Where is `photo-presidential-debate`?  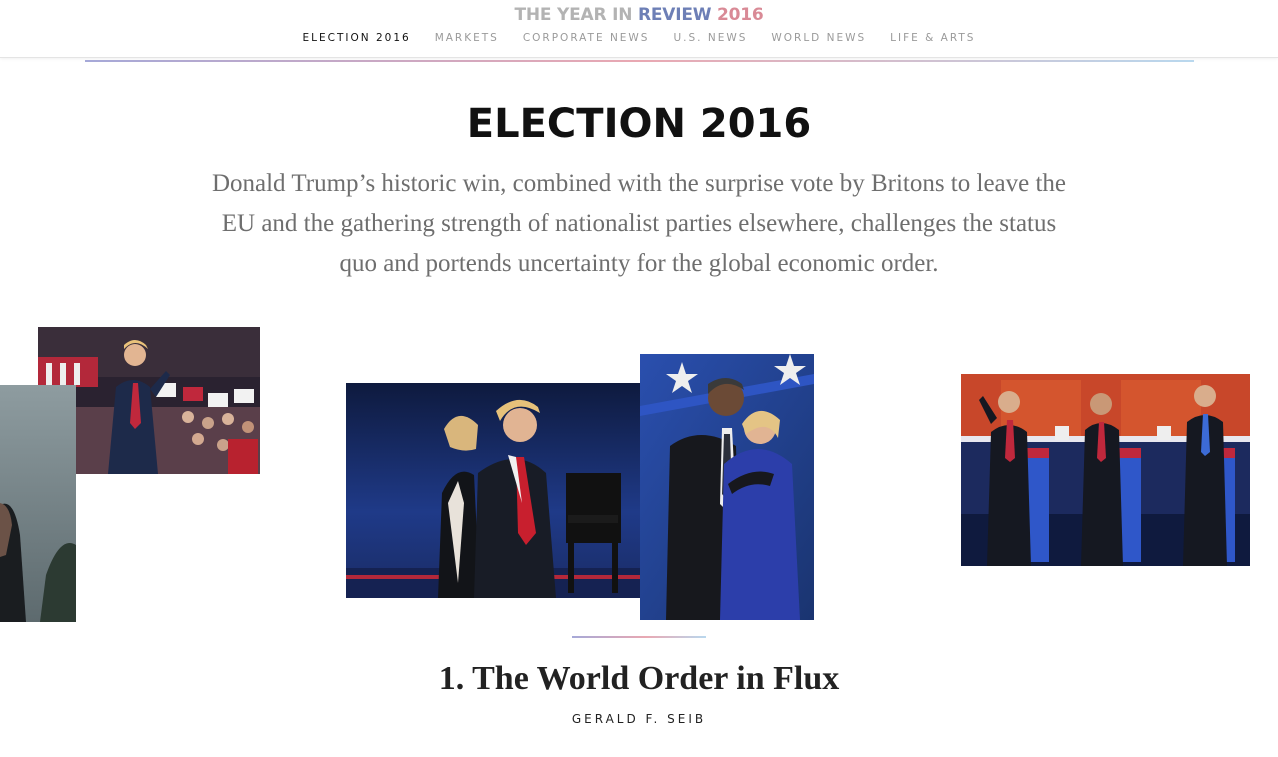
photo-presidential-debate is located at coordinates (507, 490).